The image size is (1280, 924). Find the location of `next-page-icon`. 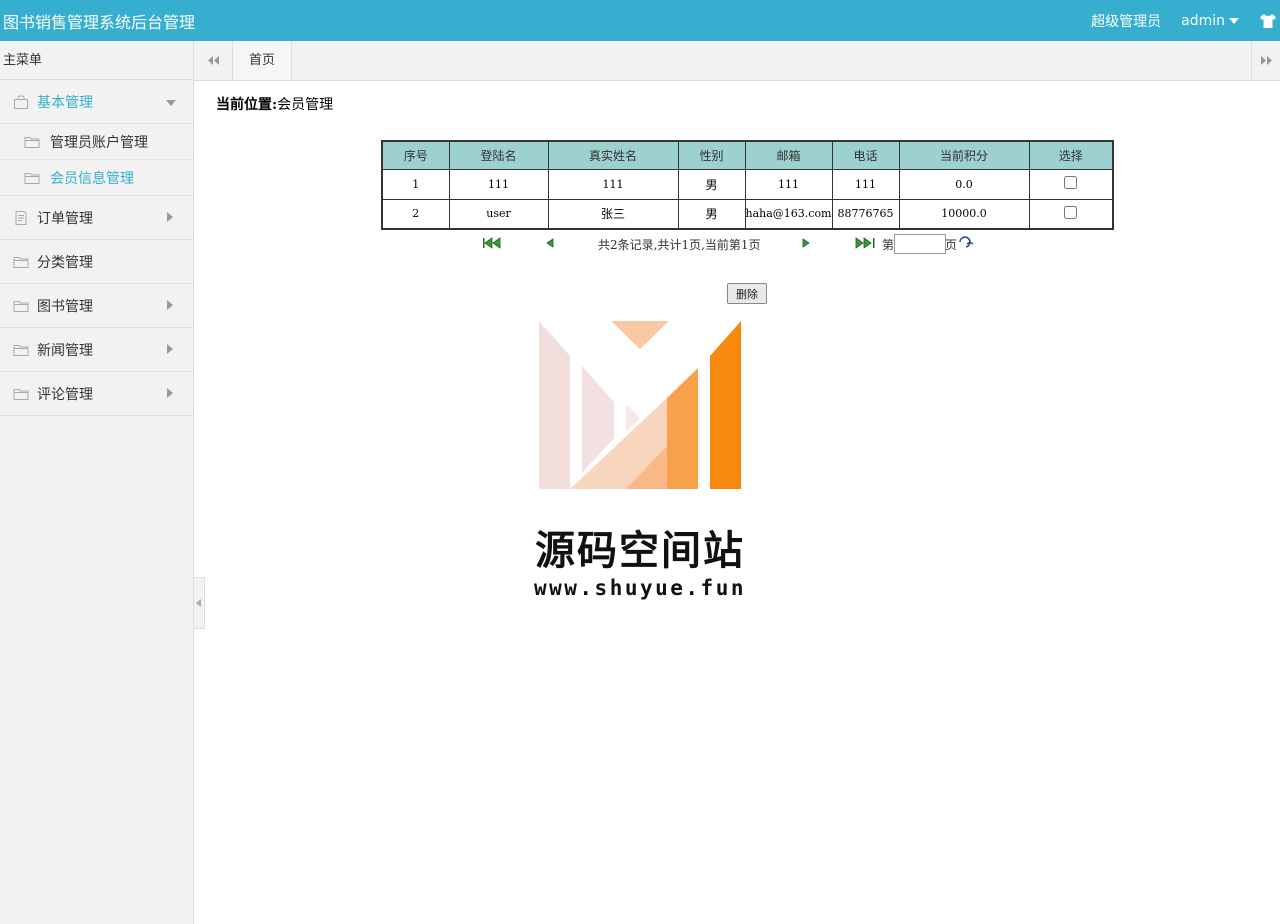

next-page-icon is located at coordinates (806, 243).